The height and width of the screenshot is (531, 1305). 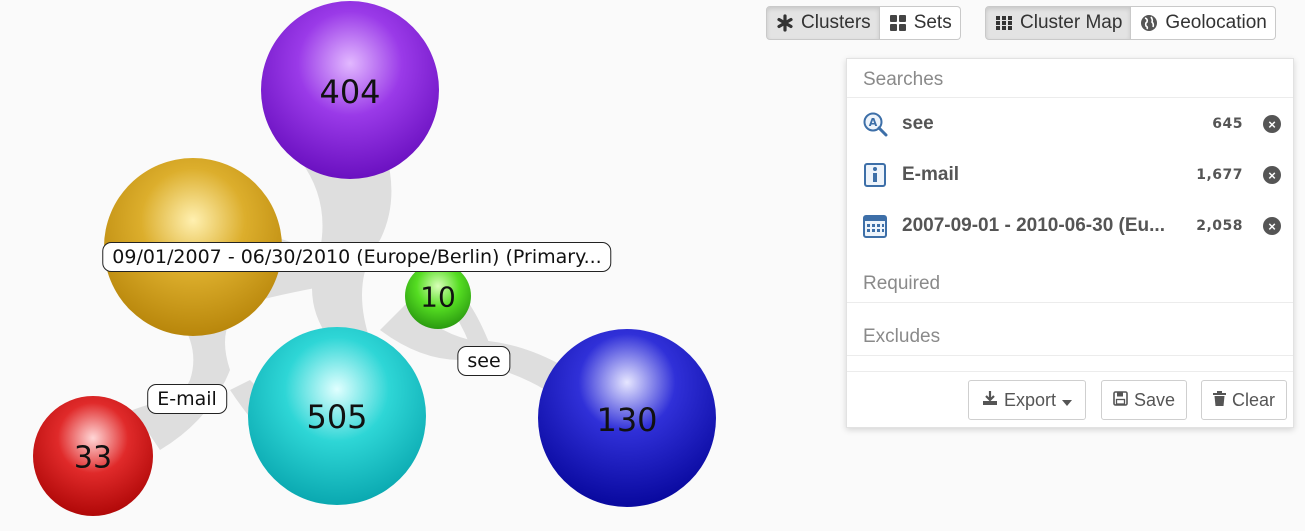 What do you see at coordinates (1030, 399) in the screenshot?
I see `export-label: Export` at bounding box center [1030, 399].